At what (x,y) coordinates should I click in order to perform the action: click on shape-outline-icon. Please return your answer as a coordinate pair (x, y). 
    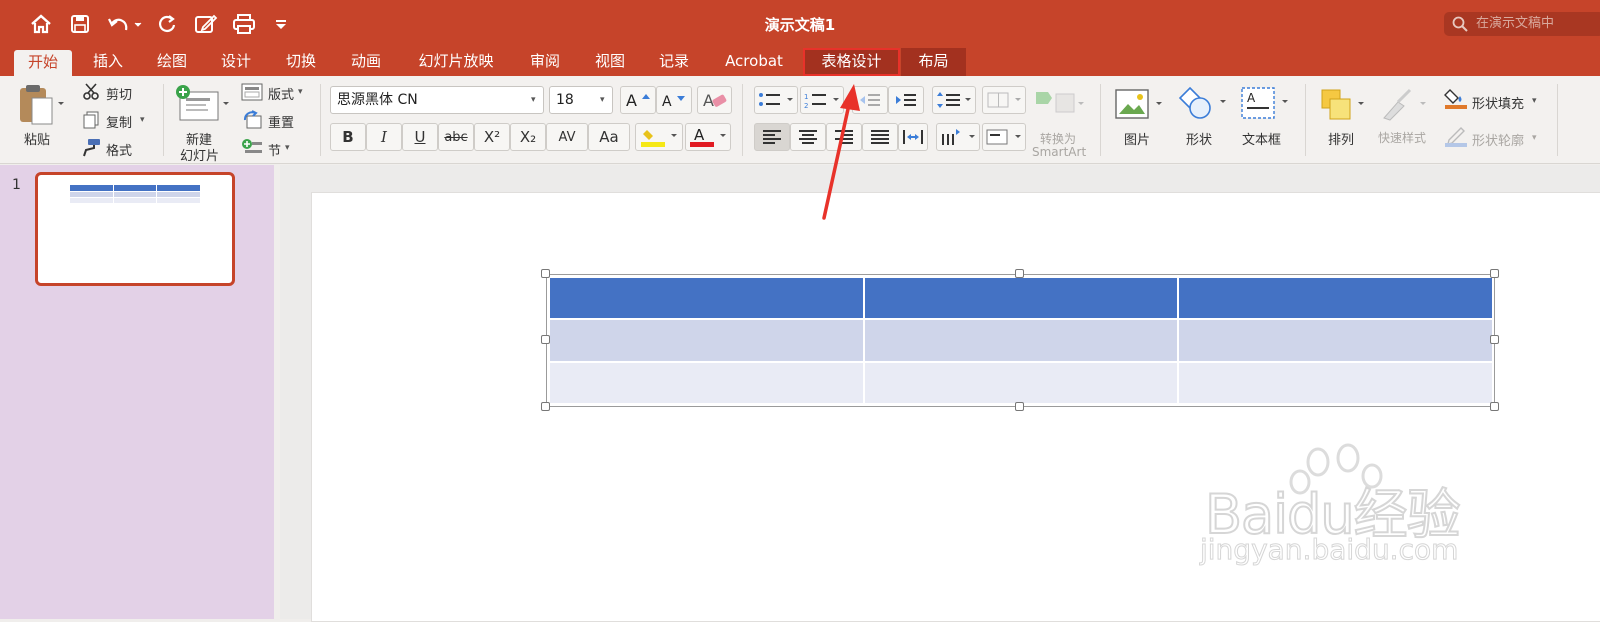
    Looking at the image, I should click on (1457, 138).